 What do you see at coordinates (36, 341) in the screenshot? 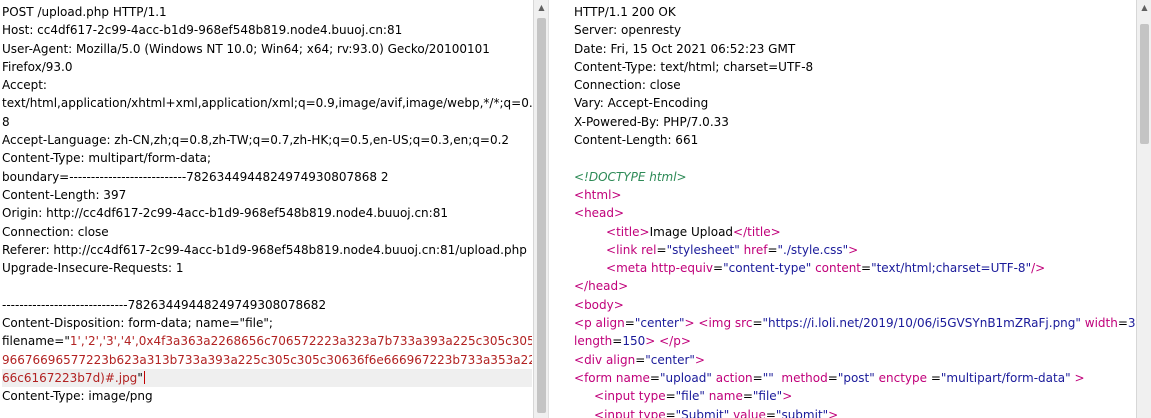
I see `filename-label: filename="` at bounding box center [36, 341].